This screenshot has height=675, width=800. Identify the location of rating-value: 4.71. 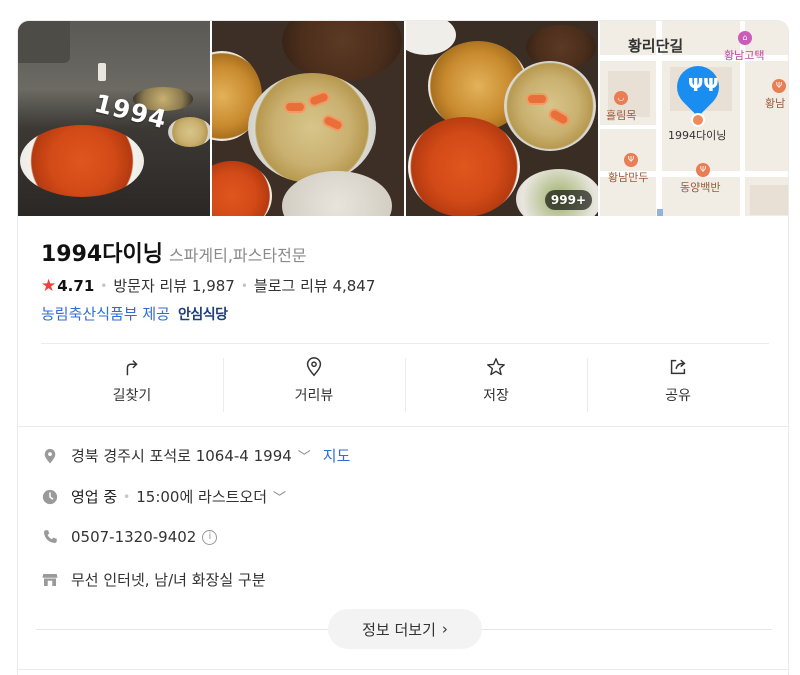
(76, 285).